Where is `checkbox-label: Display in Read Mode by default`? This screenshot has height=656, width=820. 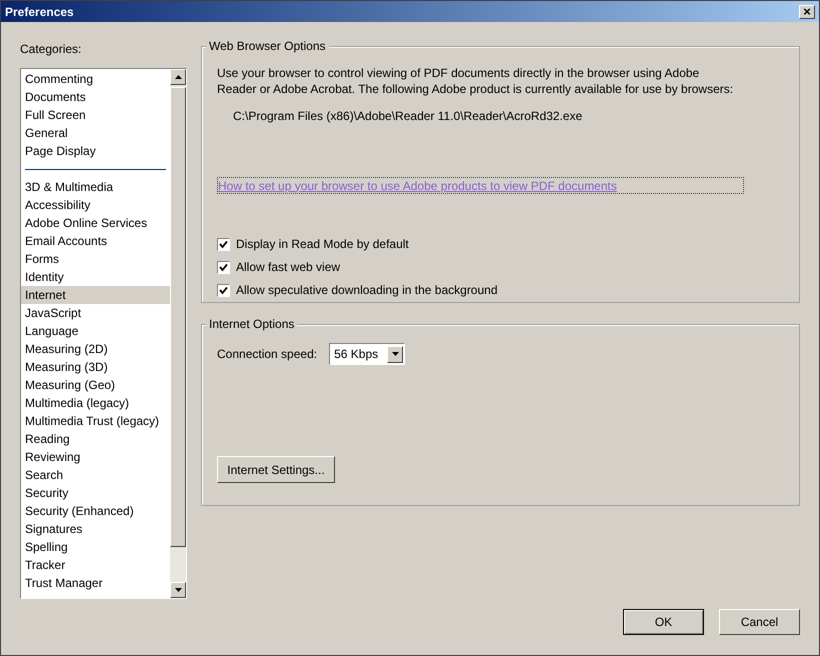
checkbox-label: Display in Read Mode by default is located at coordinates (322, 244).